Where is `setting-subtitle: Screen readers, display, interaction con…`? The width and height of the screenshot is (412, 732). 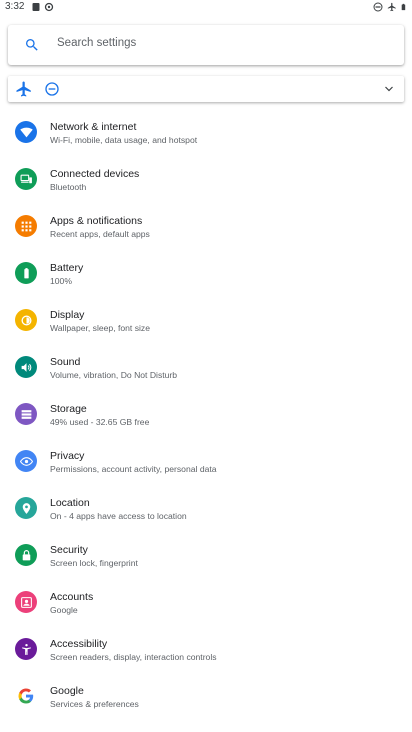 setting-subtitle: Screen readers, display, interaction con… is located at coordinates (133, 657).